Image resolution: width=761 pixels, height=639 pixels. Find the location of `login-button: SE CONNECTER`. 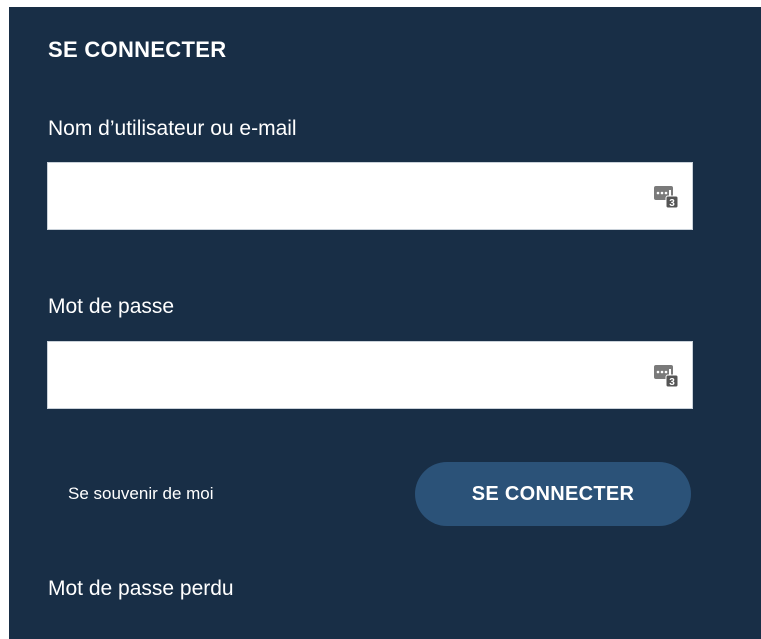

login-button: SE CONNECTER is located at coordinates (553, 494).